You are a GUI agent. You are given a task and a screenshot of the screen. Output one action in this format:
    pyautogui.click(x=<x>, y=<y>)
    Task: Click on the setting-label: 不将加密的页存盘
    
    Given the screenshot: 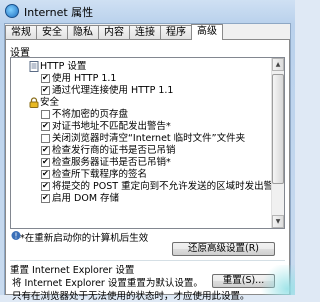 What is the action you would take?
    pyautogui.click(x=90, y=114)
    